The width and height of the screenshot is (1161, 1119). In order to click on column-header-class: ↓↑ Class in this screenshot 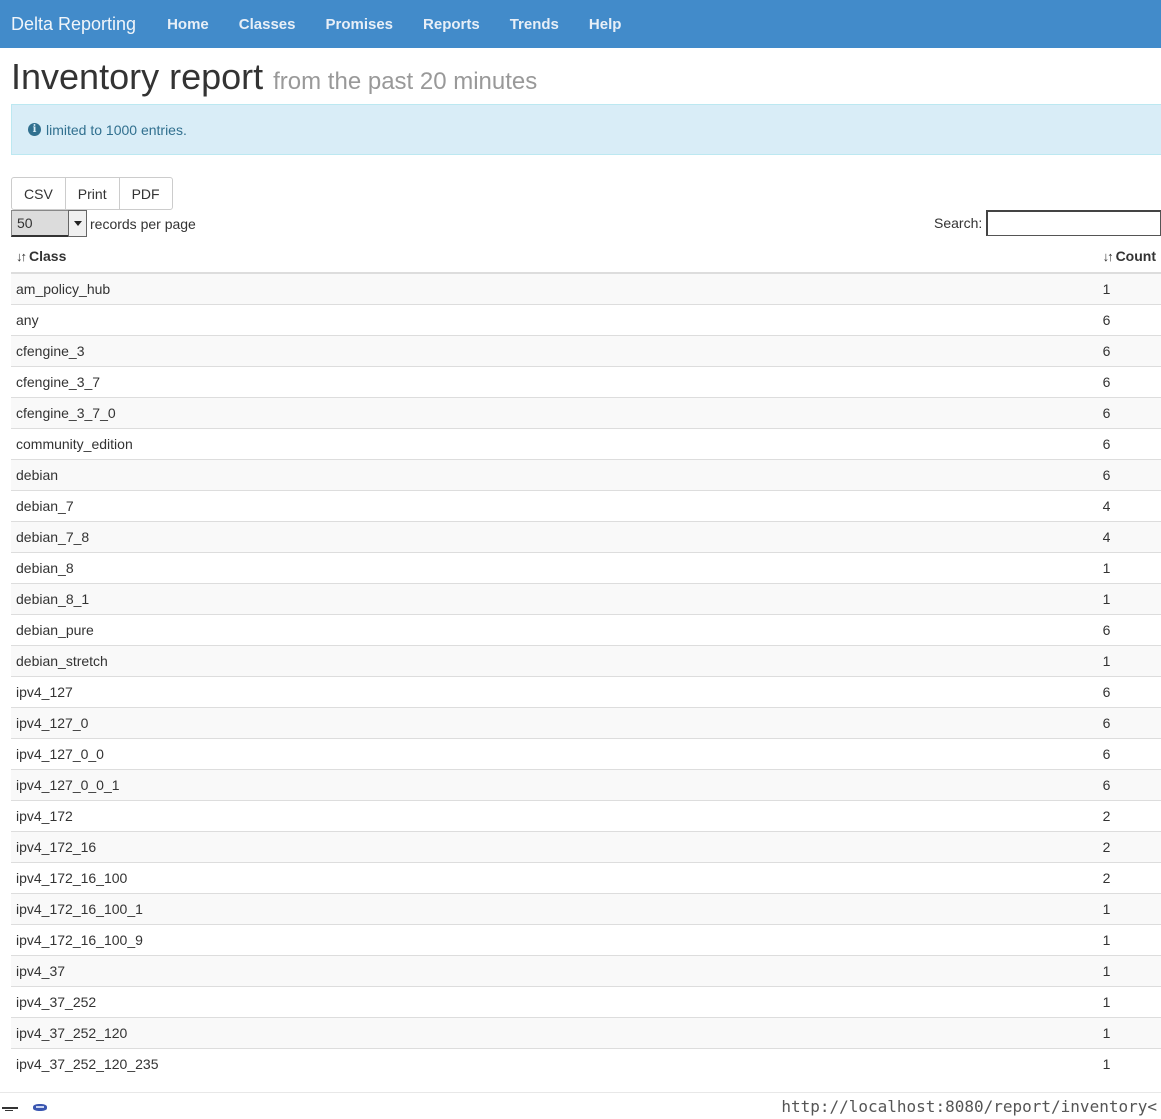, I will do `click(554, 257)`.